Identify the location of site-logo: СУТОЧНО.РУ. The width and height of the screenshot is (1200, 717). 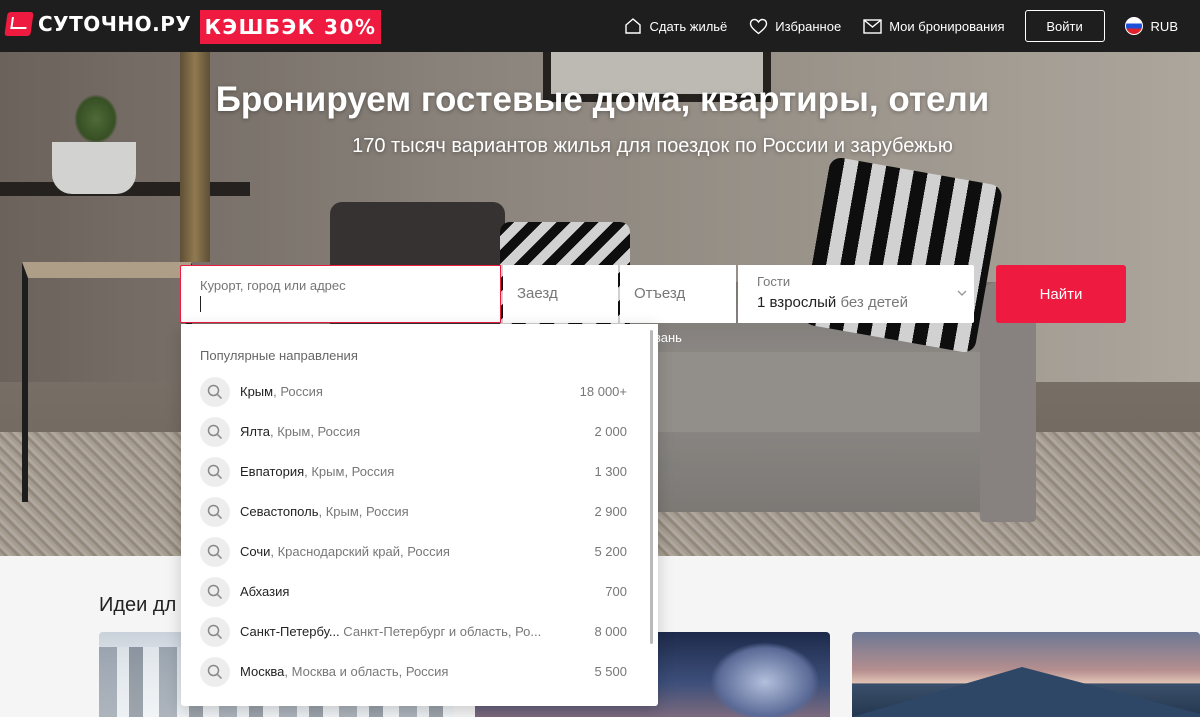
(98, 24).